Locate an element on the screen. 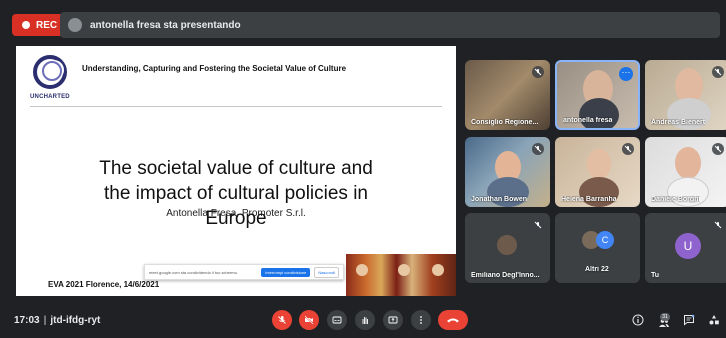 The width and height of the screenshot is (726, 338). end-call-button is located at coordinates (453, 320).